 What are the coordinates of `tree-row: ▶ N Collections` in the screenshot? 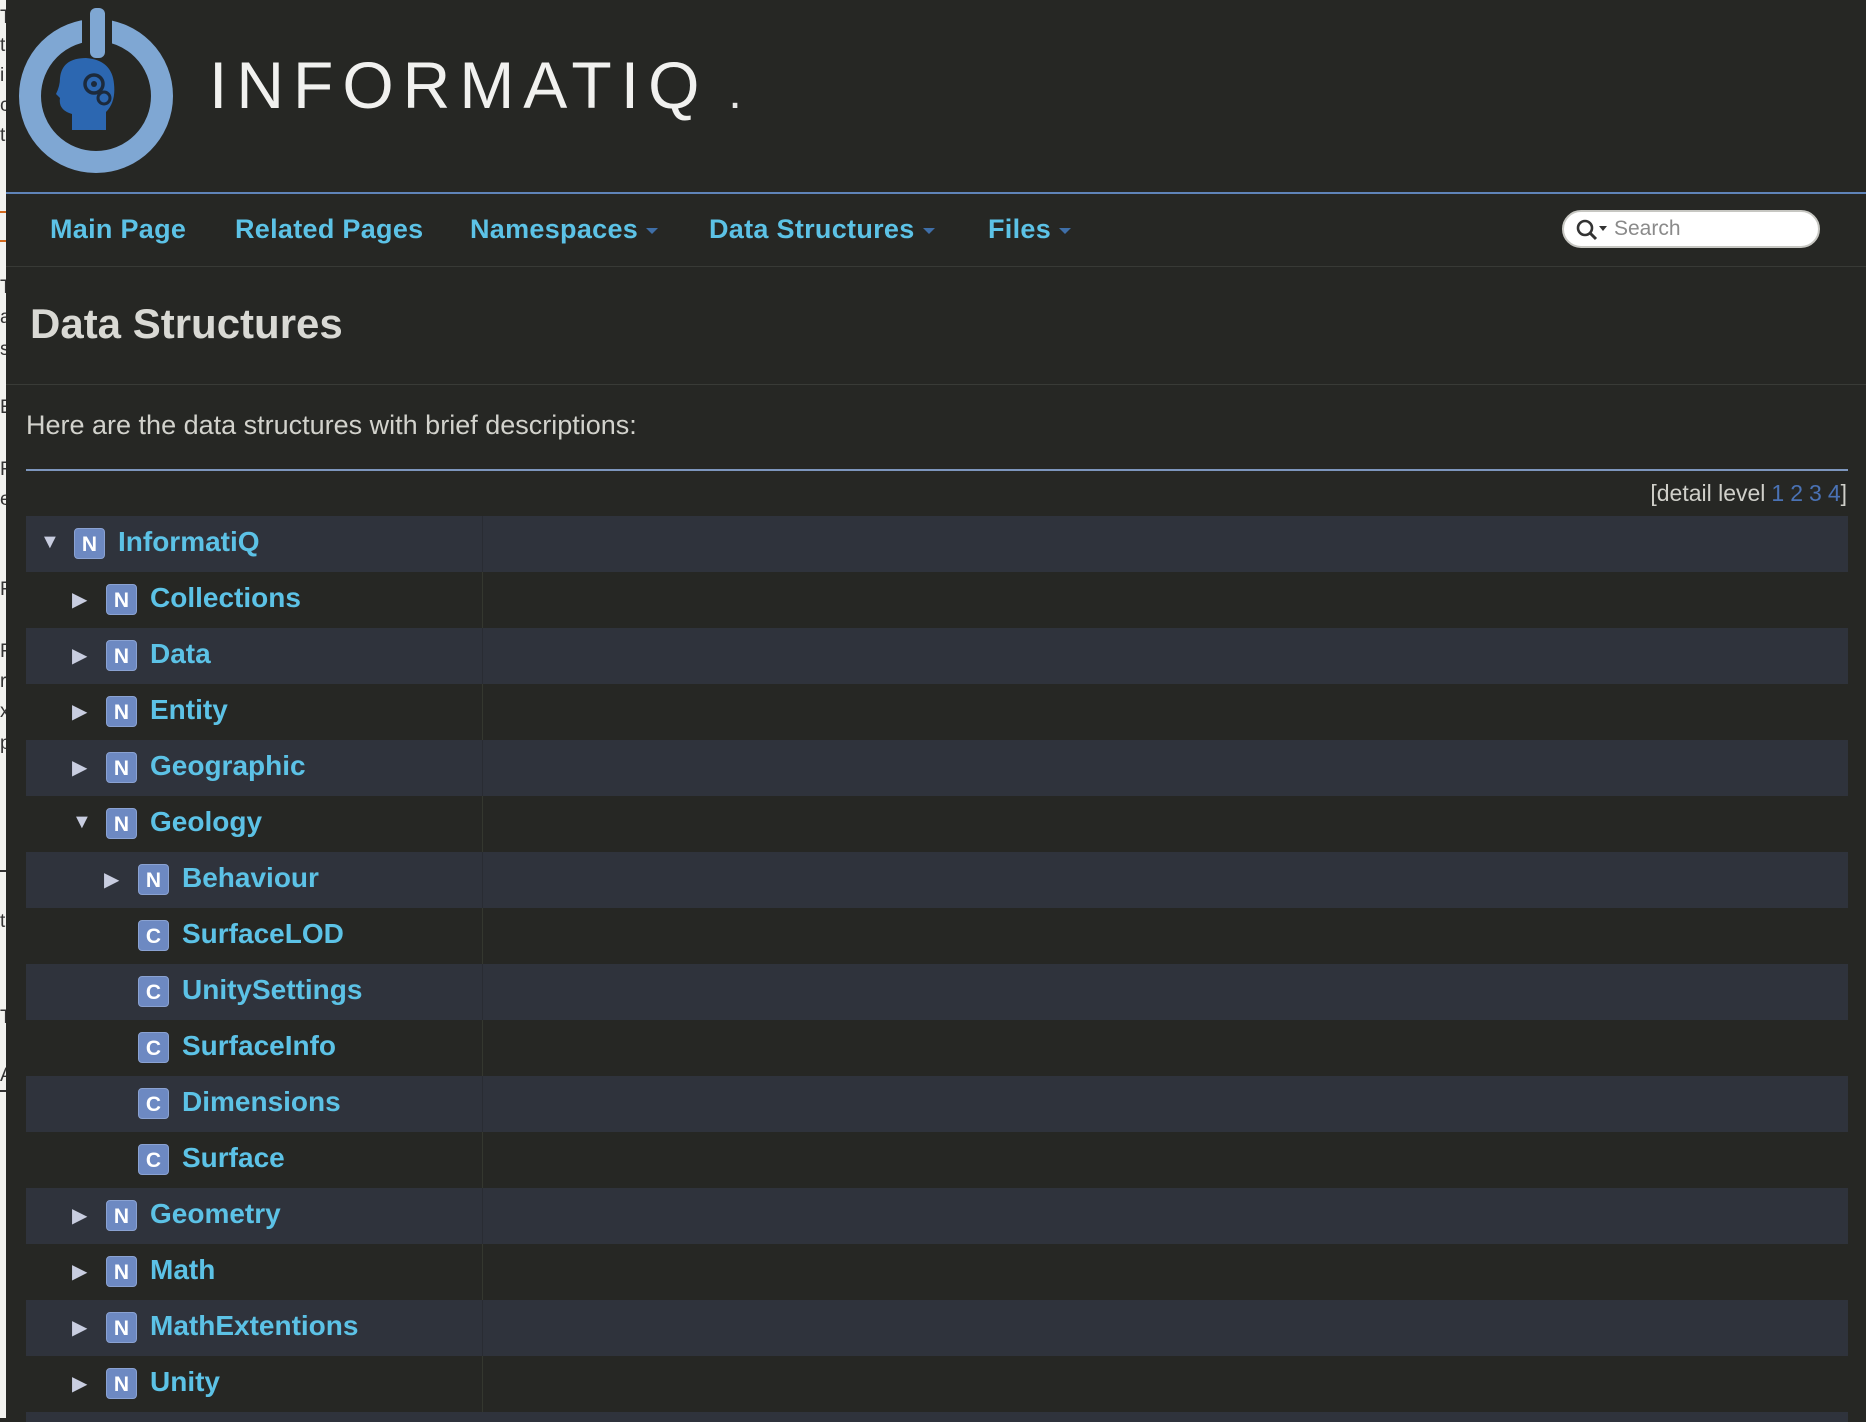 It's located at (937, 600).